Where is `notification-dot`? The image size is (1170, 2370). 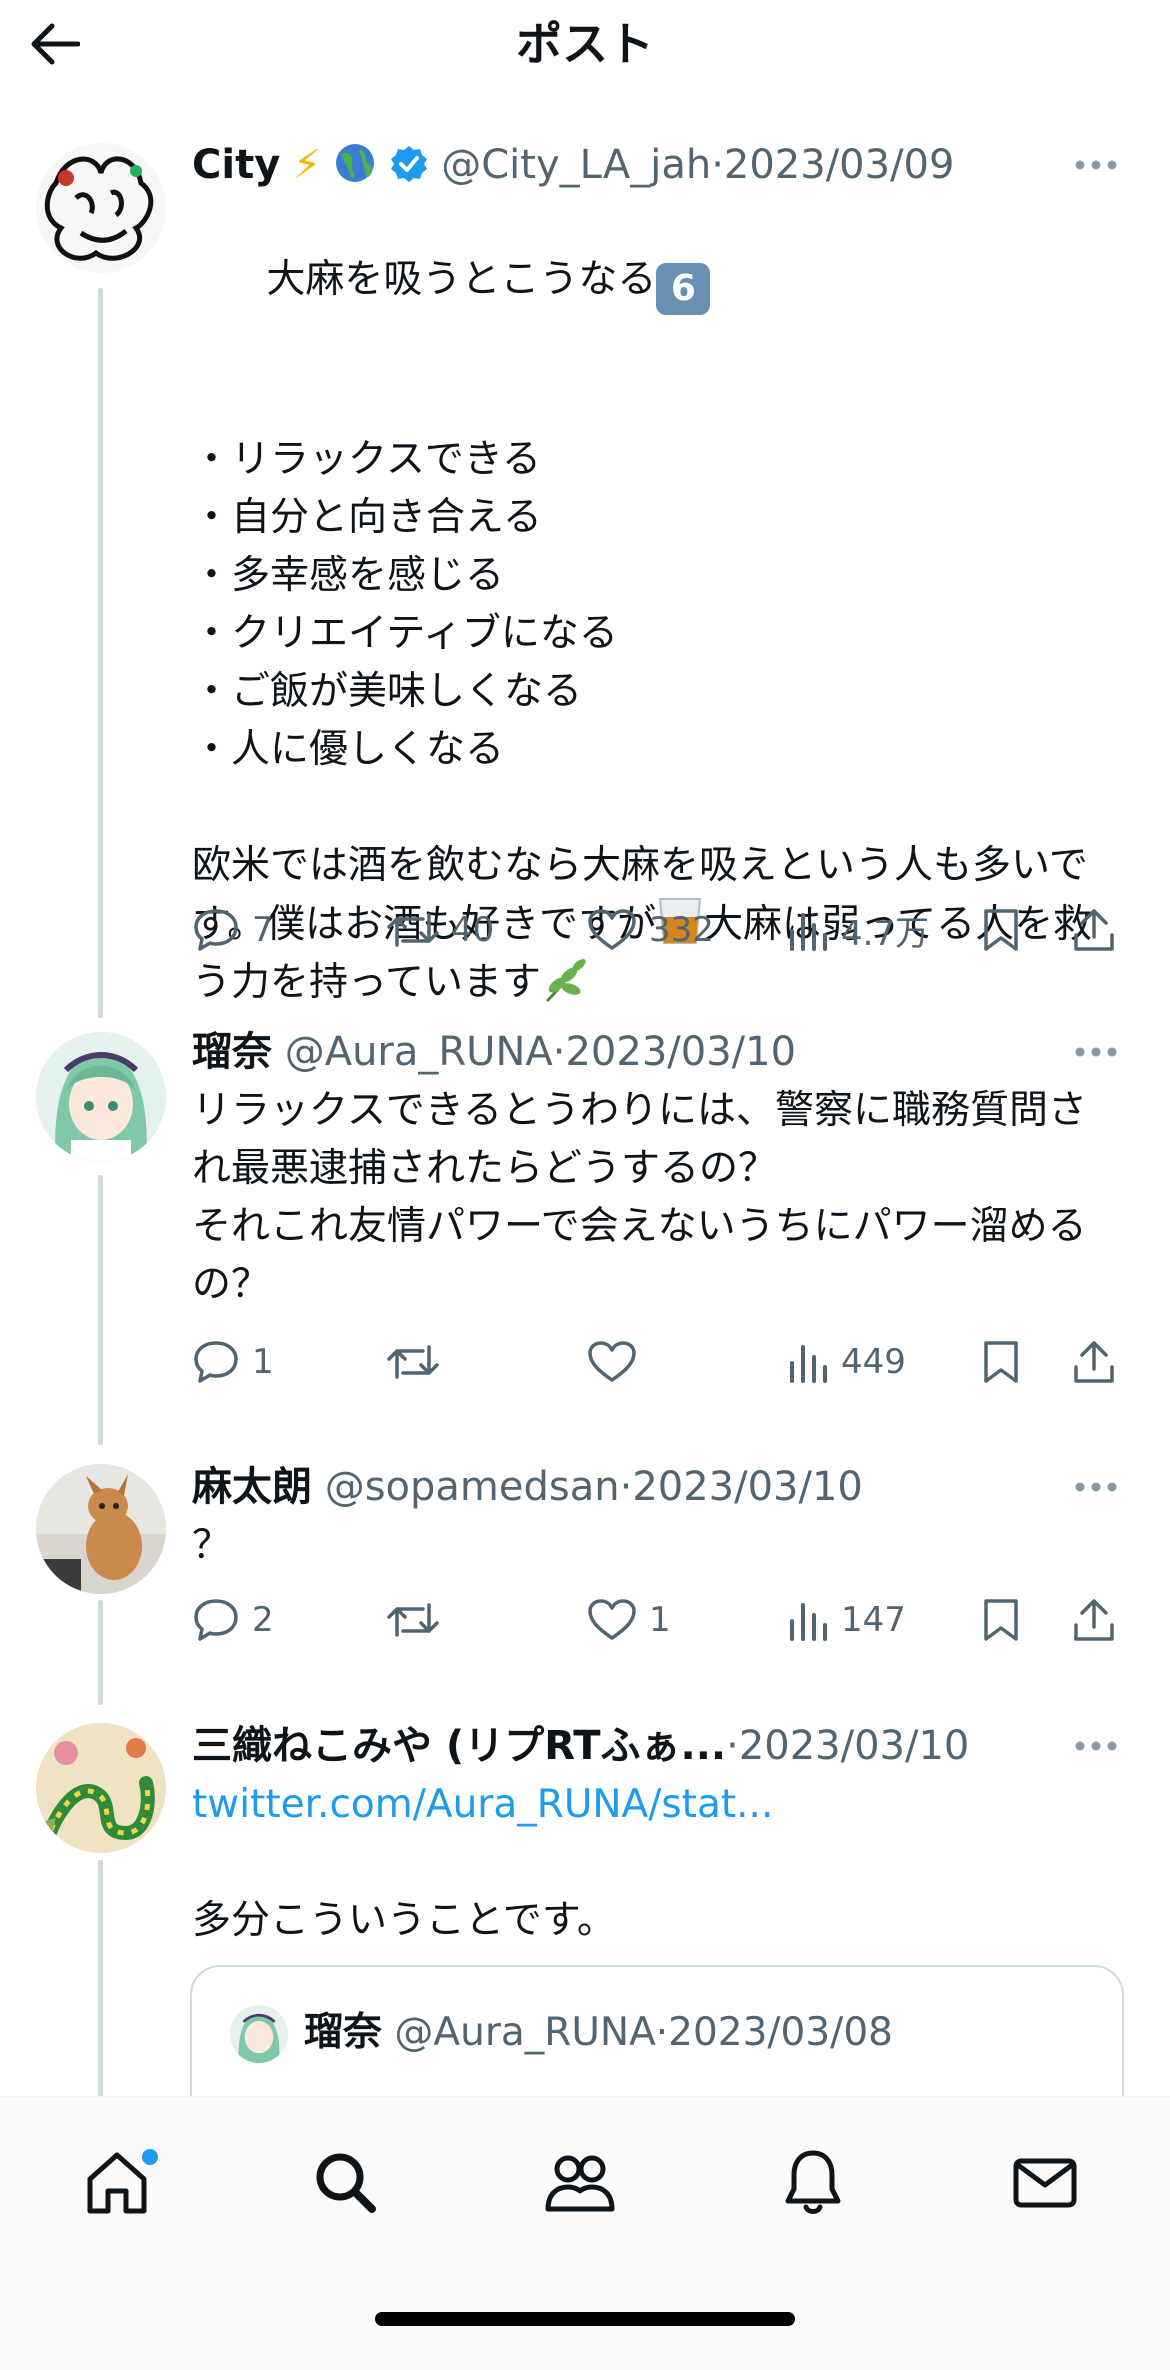 notification-dot is located at coordinates (150, 2157).